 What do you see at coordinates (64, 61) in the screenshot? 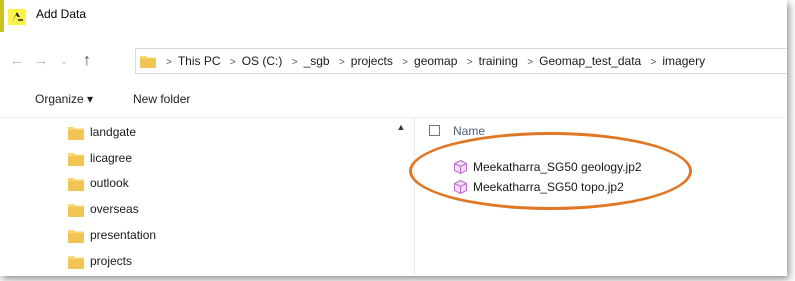
I see `recent-locations-icon: ⌄` at bounding box center [64, 61].